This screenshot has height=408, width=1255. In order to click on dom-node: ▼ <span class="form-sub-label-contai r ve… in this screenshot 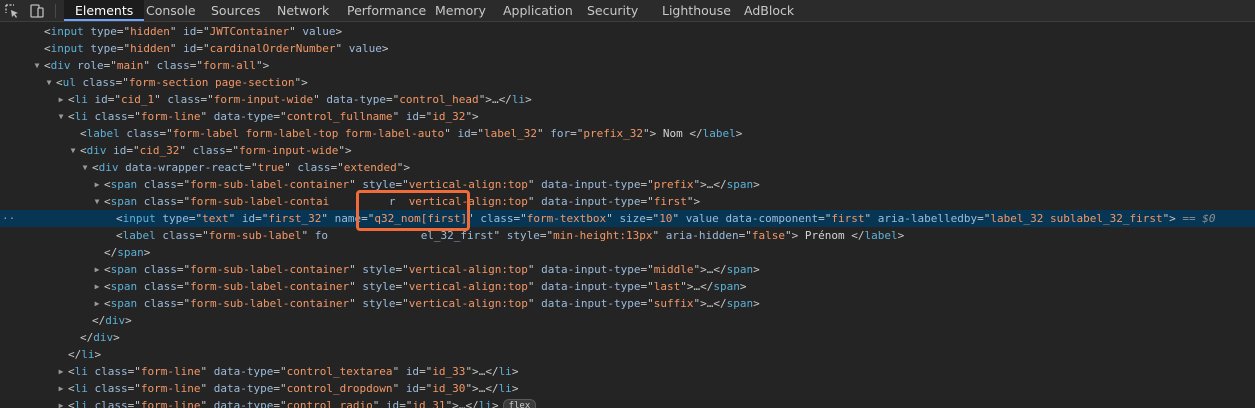, I will do `click(627, 201)`.